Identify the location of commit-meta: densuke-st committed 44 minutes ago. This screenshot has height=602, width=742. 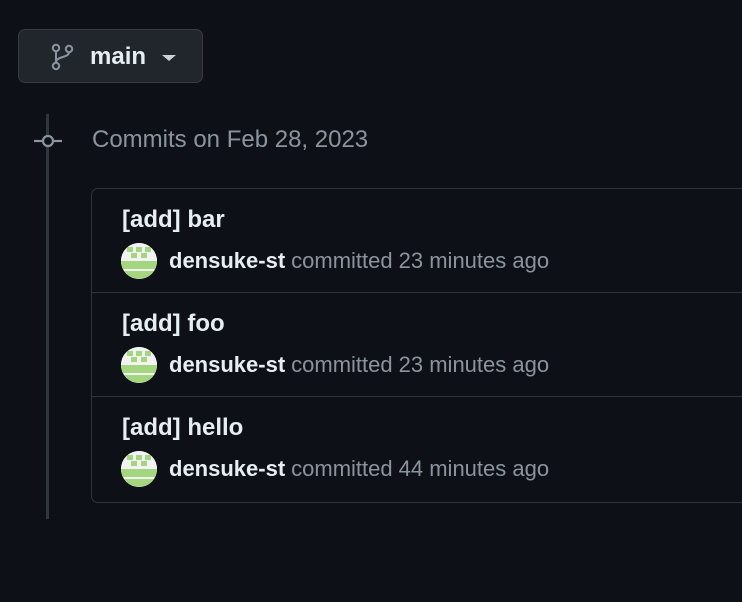
(359, 469).